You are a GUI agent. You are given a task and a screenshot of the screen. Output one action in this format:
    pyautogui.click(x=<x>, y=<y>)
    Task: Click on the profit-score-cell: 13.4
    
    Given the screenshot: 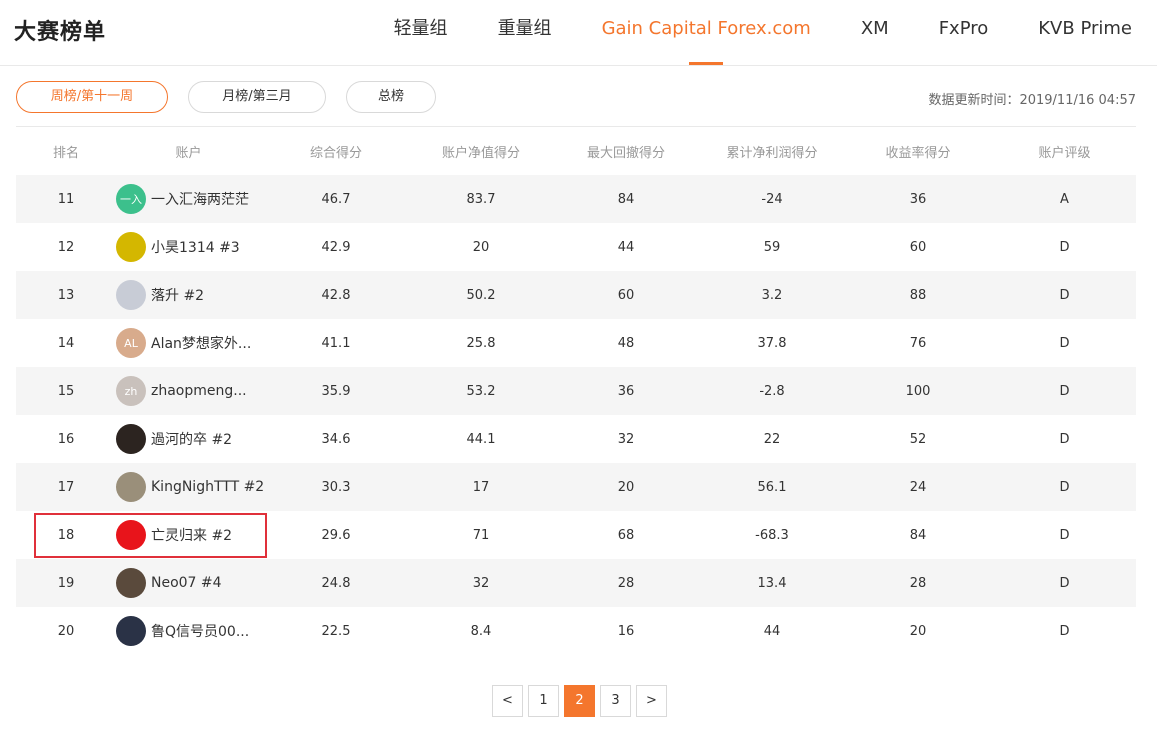 What is the action you would take?
    pyautogui.click(x=772, y=583)
    